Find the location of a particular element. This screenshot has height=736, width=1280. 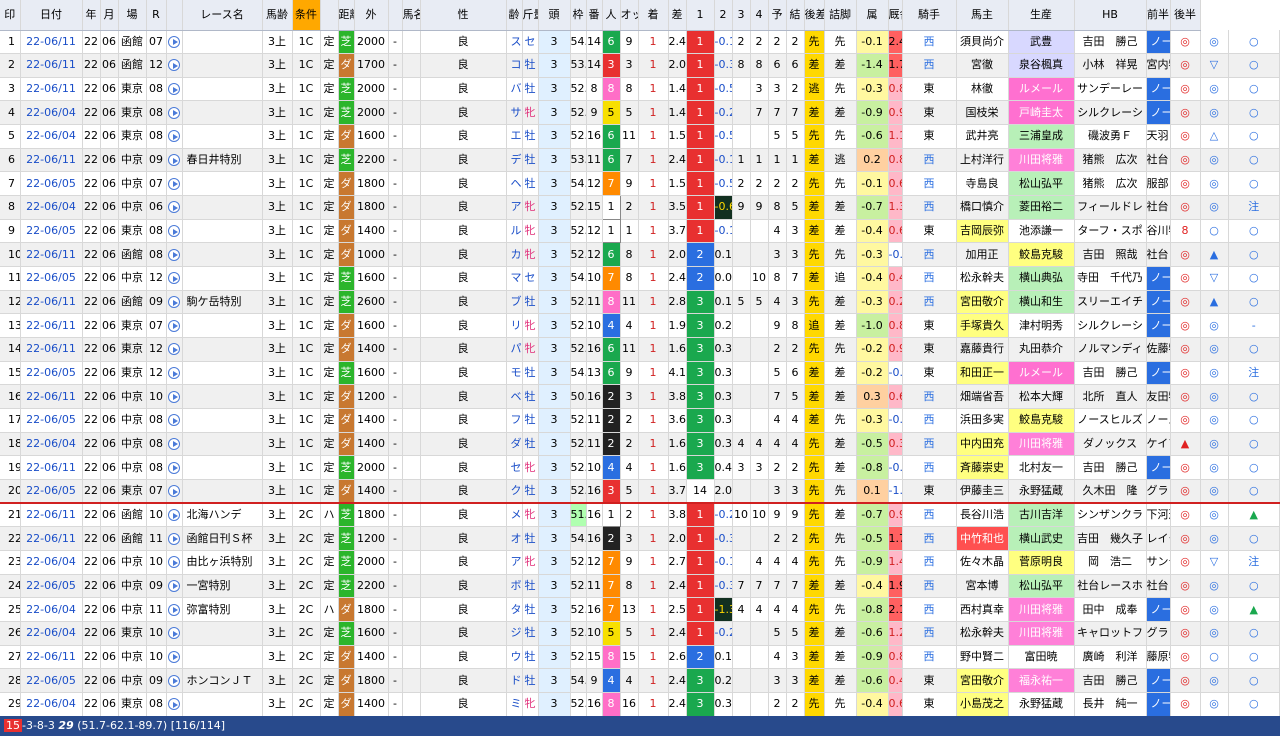

column-header: 属 is located at coordinates (872, 15).